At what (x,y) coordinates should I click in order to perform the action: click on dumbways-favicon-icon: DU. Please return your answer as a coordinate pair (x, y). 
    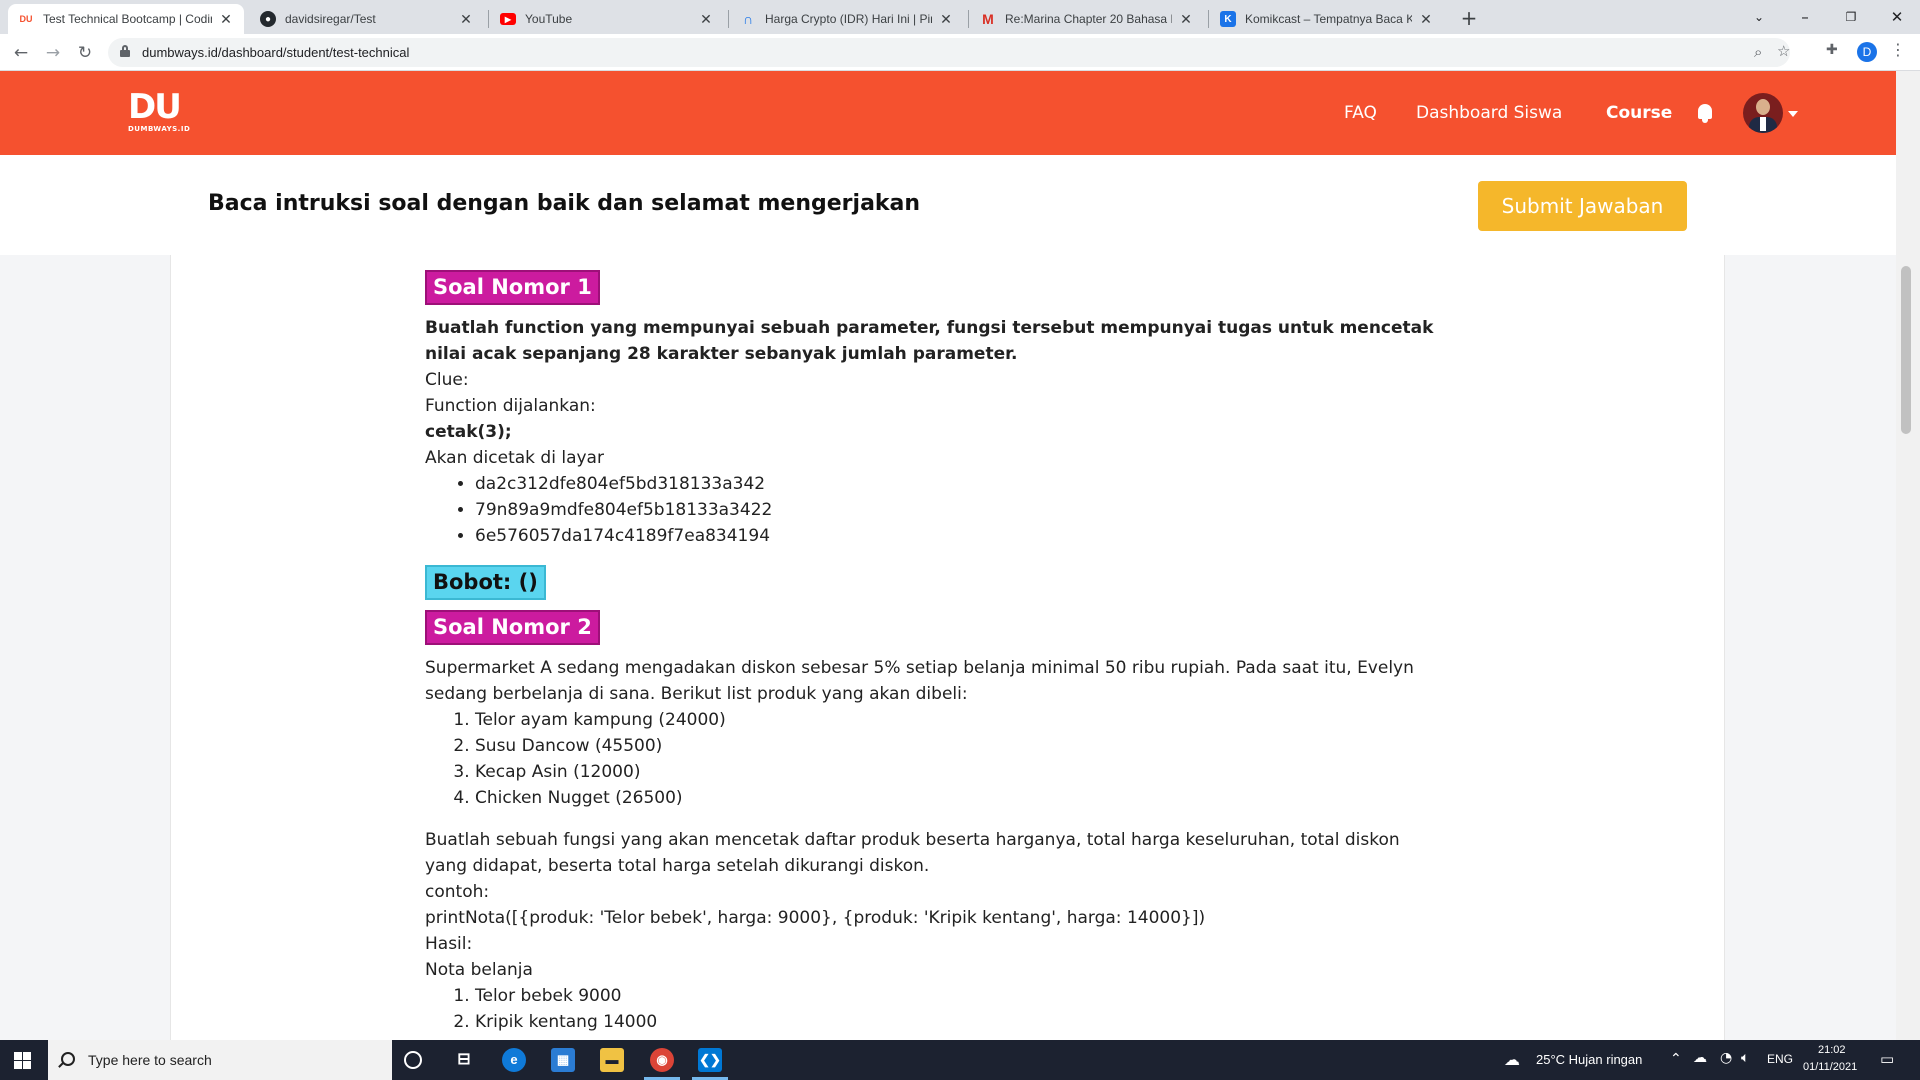
    Looking at the image, I should click on (26, 19).